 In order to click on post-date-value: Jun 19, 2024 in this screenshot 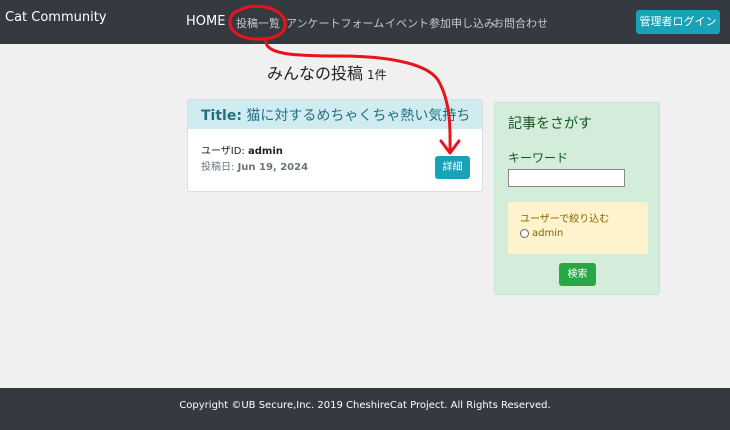, I will do `click(273, 167)`.